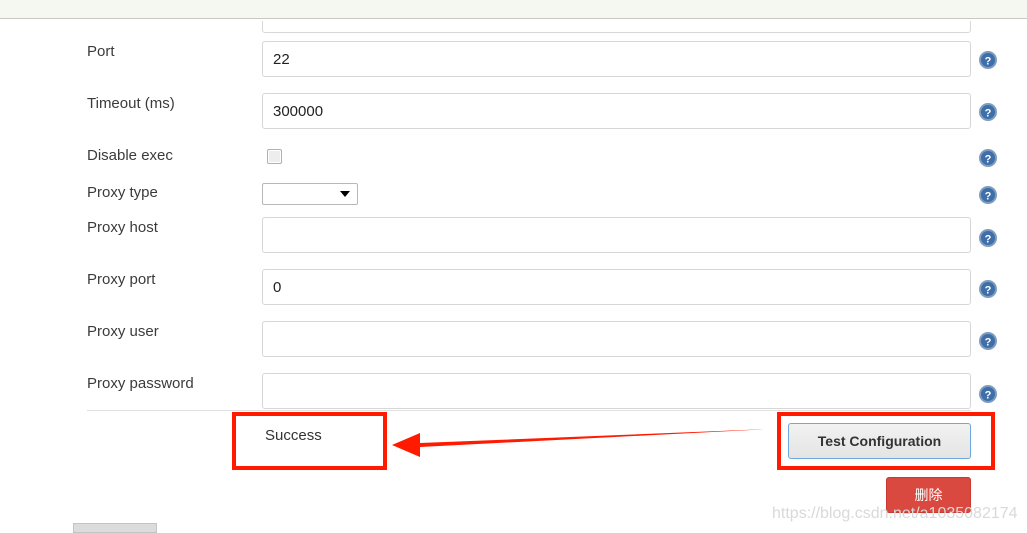 This screenshot has width=1027, height=533. What do you see at coordinates (616, 287) in the screenshot?
I see `input-proxy-port` at bounding box center [616, 287].